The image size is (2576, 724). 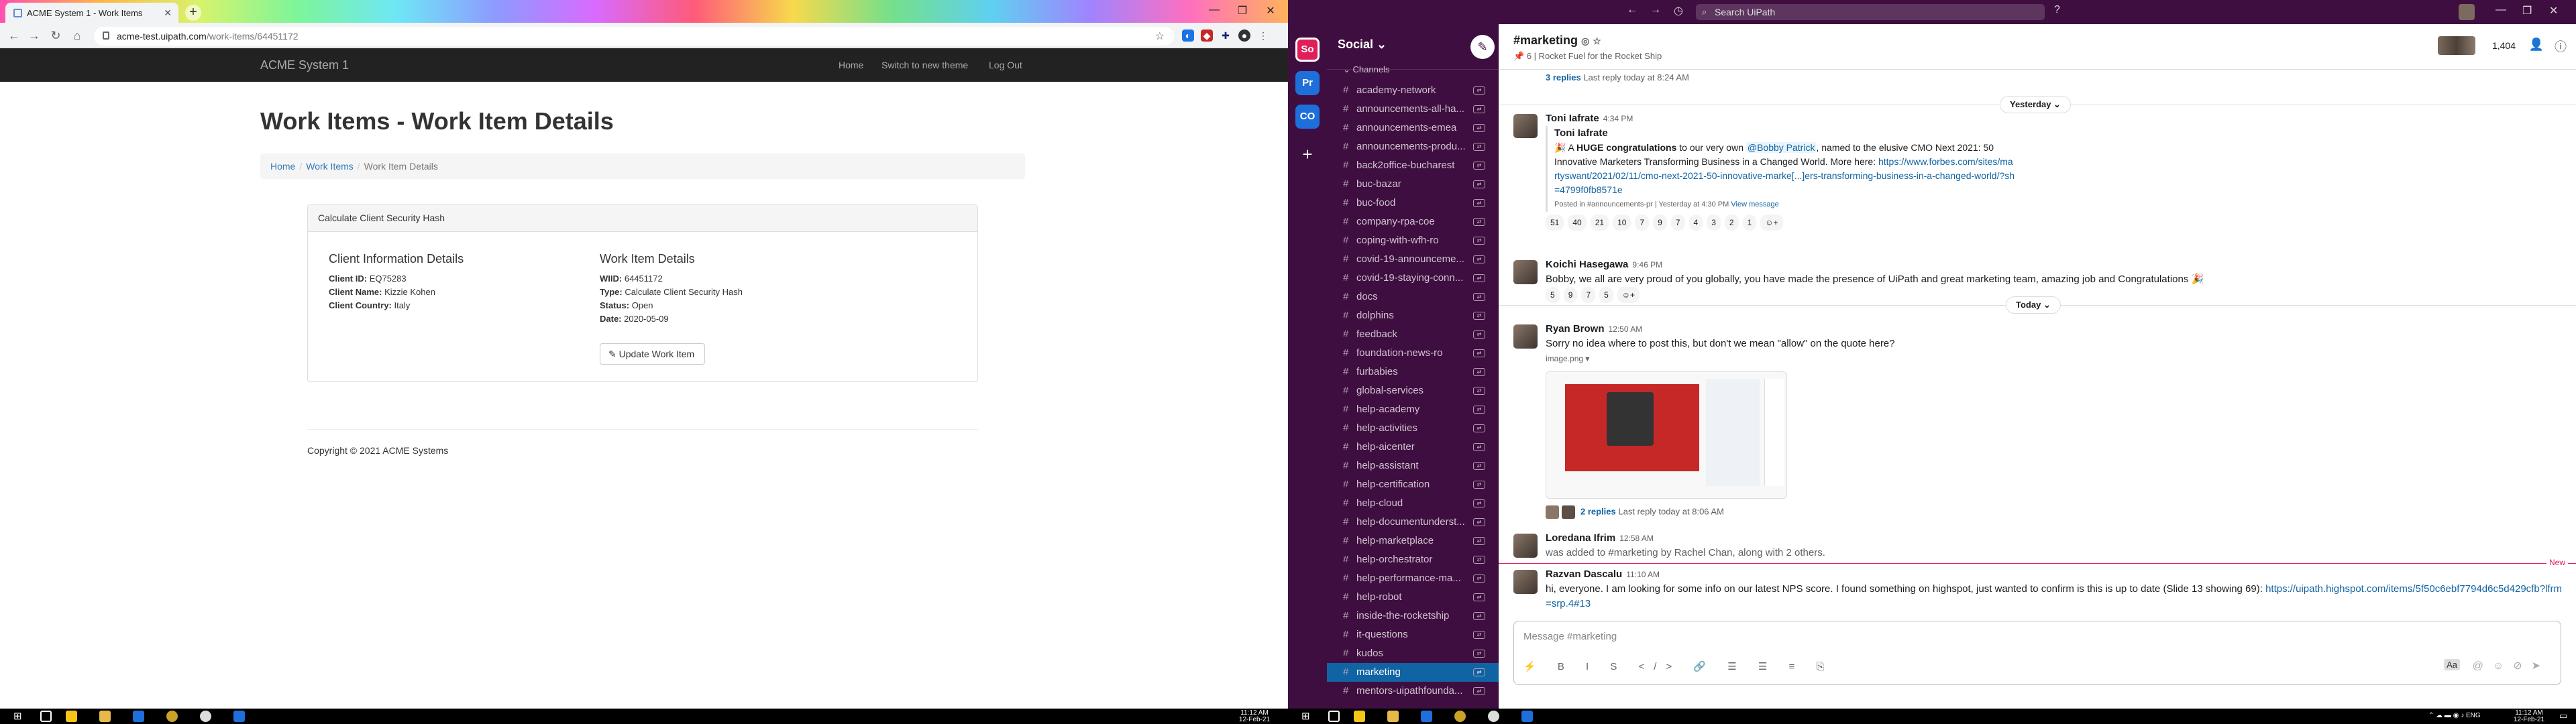 I want to click on history-back-icon: ←, so click(x=1632, y=10).